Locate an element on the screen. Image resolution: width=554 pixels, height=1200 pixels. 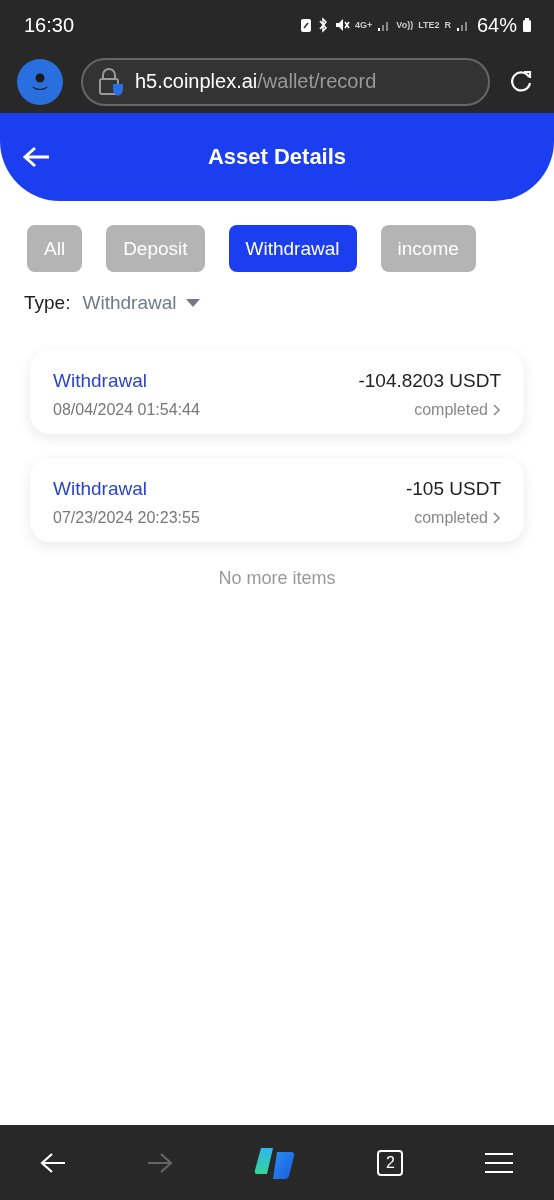
network-label: Vo)) is located at coordinates (405, 25).